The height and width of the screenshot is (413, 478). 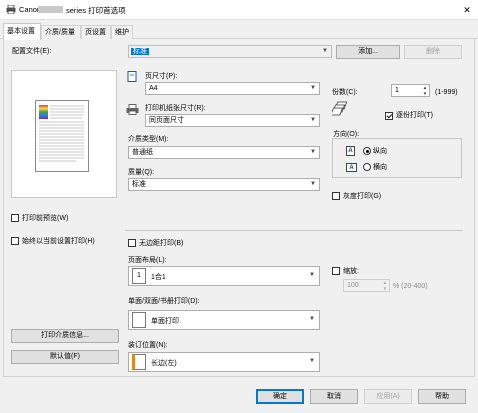 I want to click on page-size-icon, so click(x=132, y=76).